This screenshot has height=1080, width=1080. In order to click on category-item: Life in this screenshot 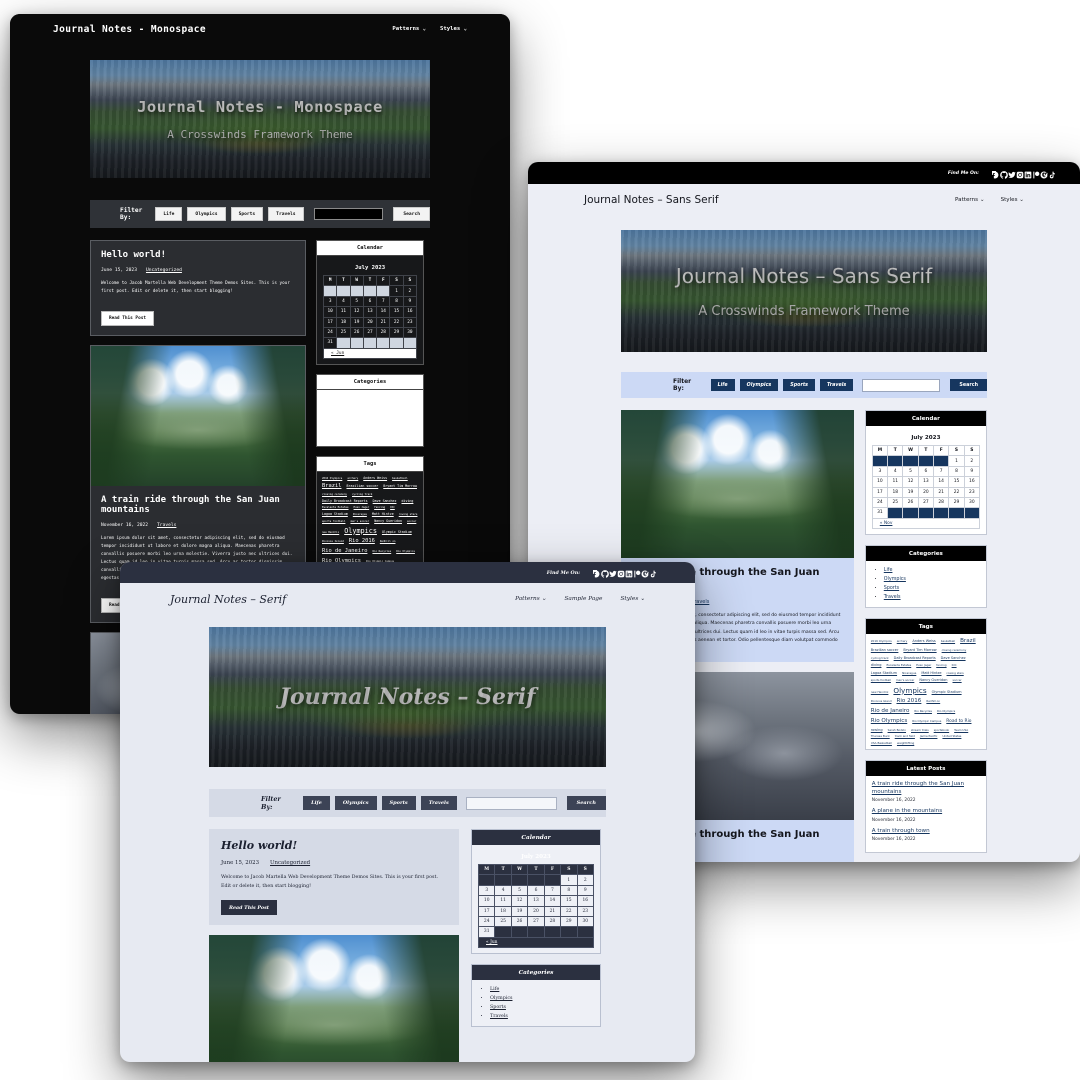, I will do `click(932, 570)`.